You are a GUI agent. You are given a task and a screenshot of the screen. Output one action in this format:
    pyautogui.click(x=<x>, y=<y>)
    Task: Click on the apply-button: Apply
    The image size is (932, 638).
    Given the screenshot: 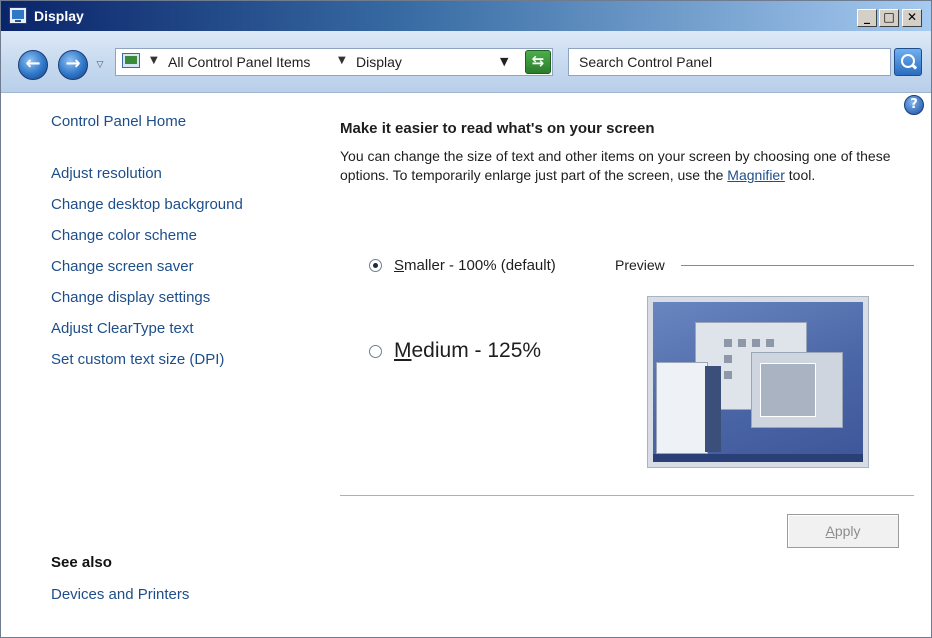 What is the action you would take?
    pyautogui.click(x=843, y=531)
    